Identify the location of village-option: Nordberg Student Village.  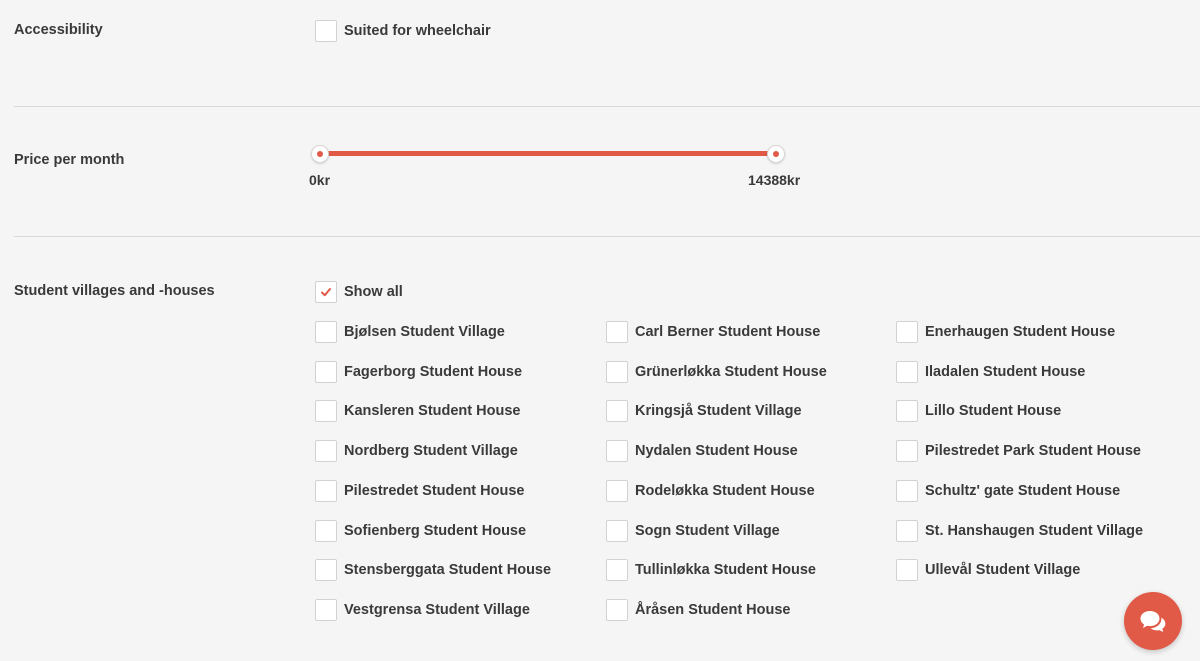
(416, 451).